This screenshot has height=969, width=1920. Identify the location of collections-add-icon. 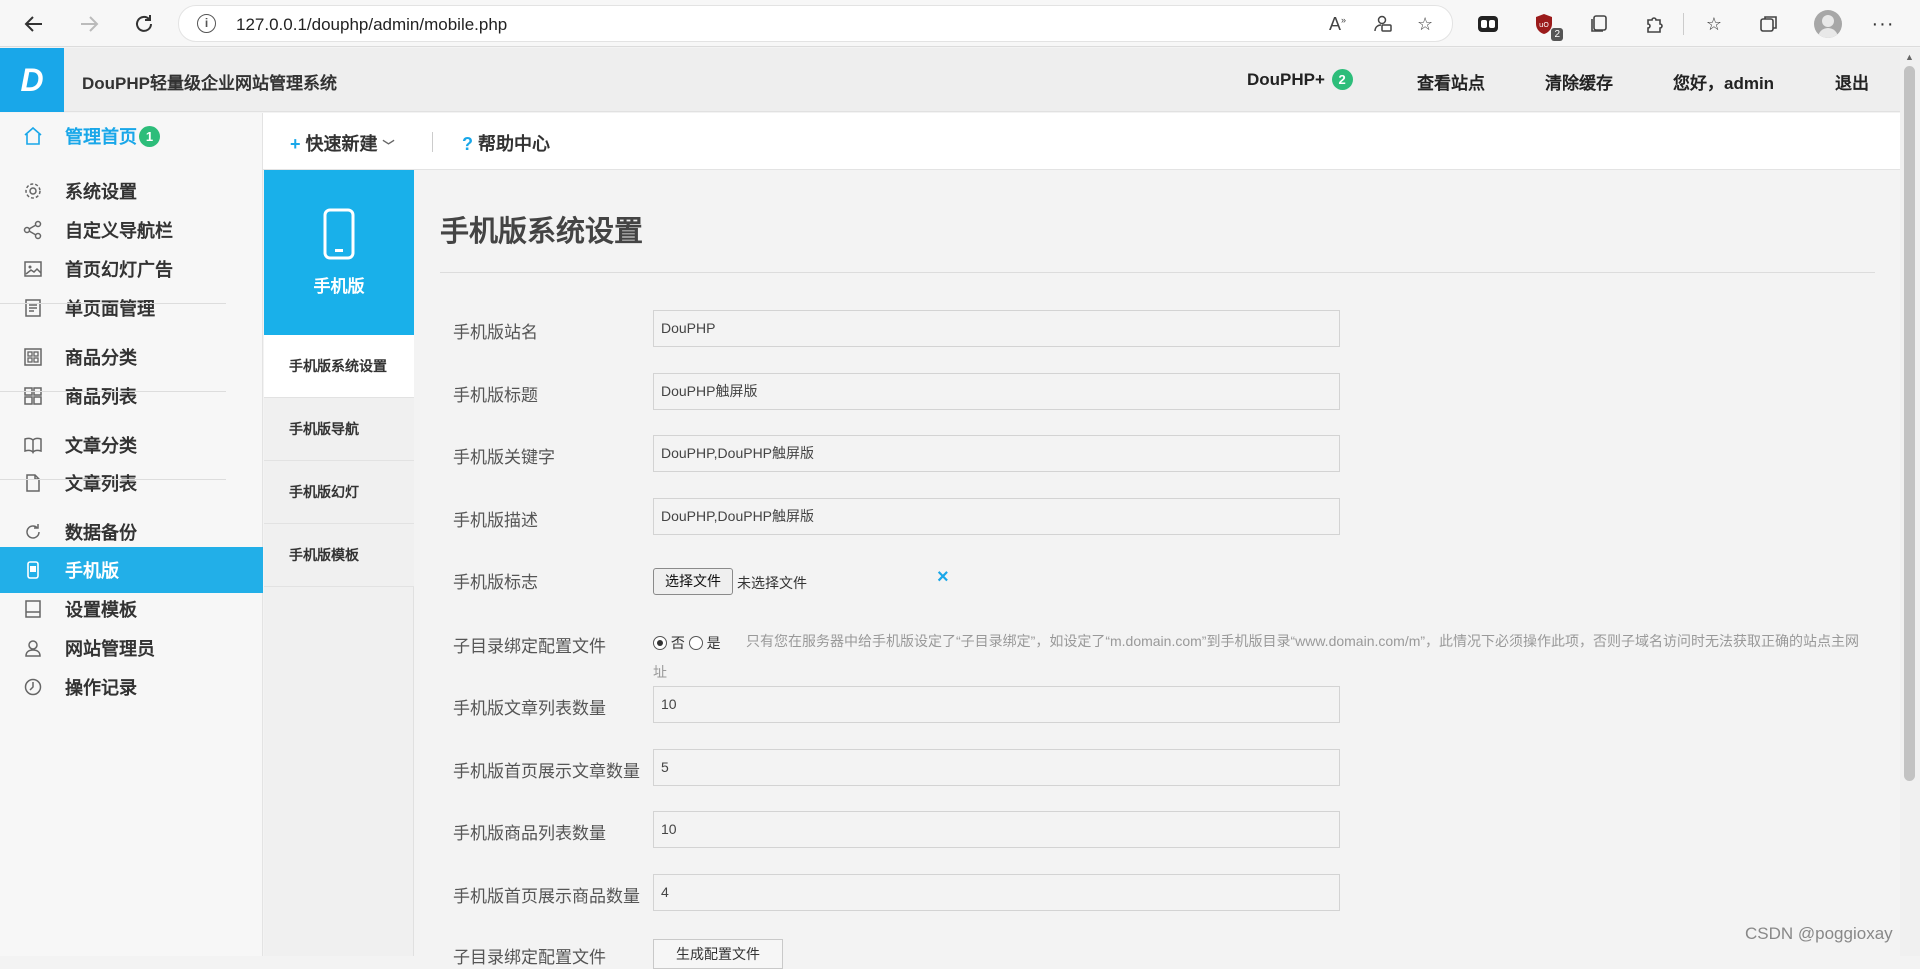
(1769, 24).